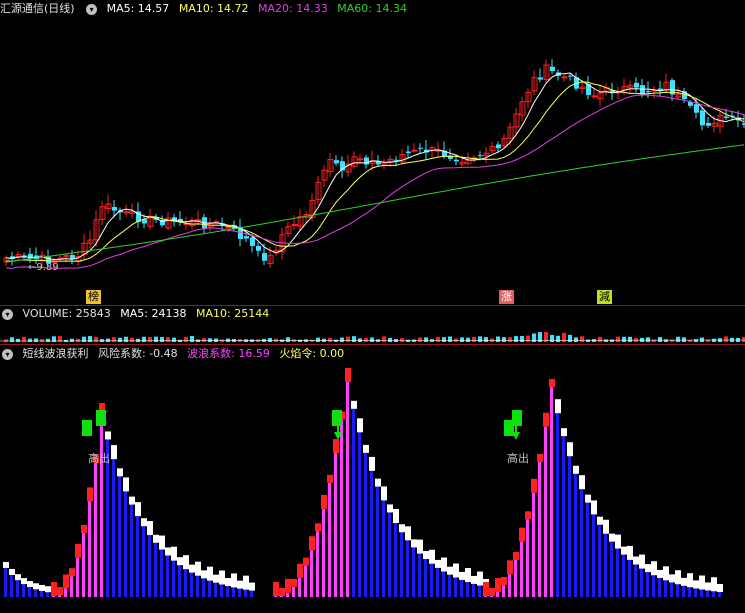  What do you see at coordinates (604, 297) in the screenshot?
I see `event-marker-3: 減` at bounding box center [604, 297].